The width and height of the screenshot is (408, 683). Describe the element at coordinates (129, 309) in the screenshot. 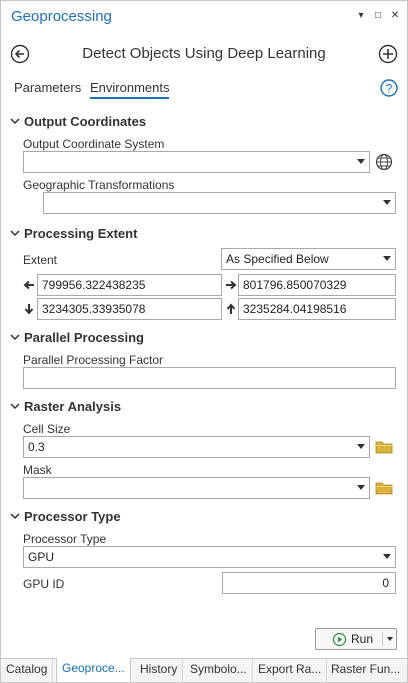

I see `extent-bottom-input: 3234305.33935078` at that location.